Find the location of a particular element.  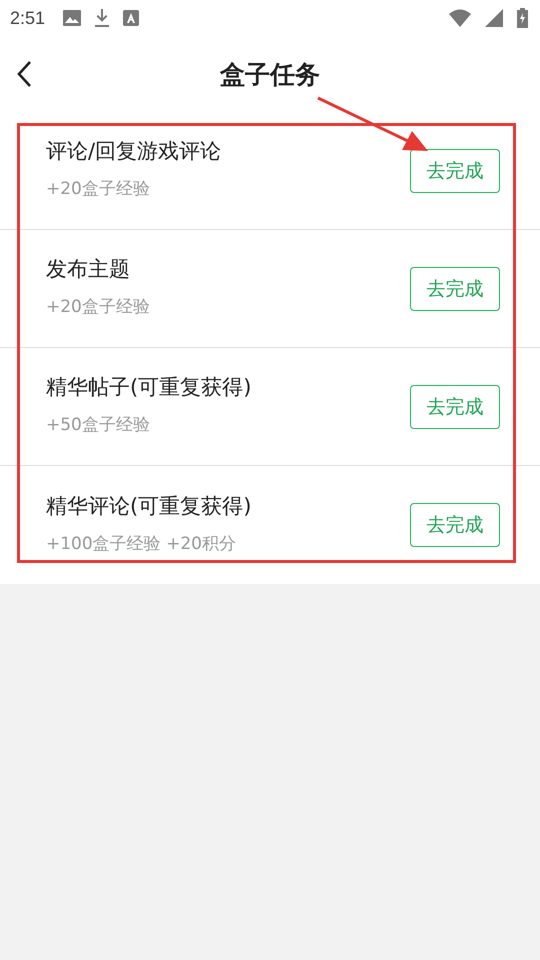

task-reward: +100盒子经验 +20积分 is located at coordinates (141, 543).